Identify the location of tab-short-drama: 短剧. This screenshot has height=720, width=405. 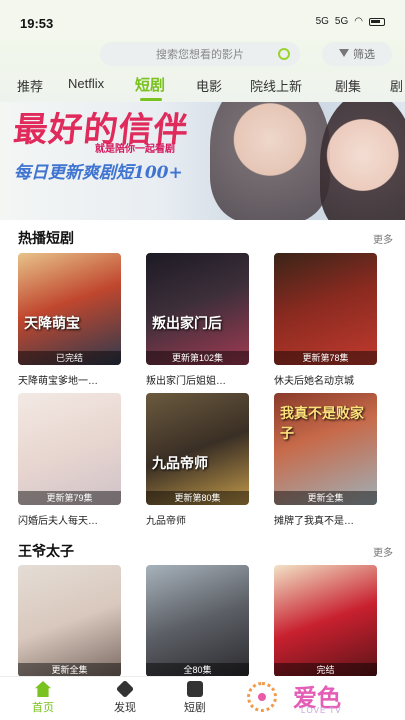
(150, 84).